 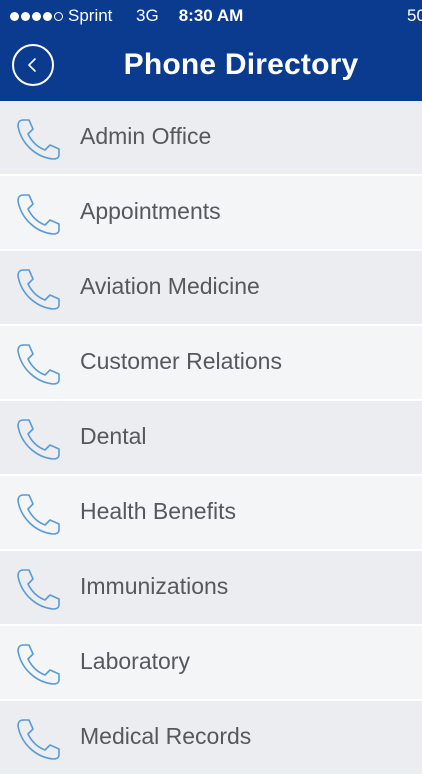 What do you see at coordinates (241, 64) in the screenshot?
I see `page-title: Phone Directory` at bounding box center [241, 64].